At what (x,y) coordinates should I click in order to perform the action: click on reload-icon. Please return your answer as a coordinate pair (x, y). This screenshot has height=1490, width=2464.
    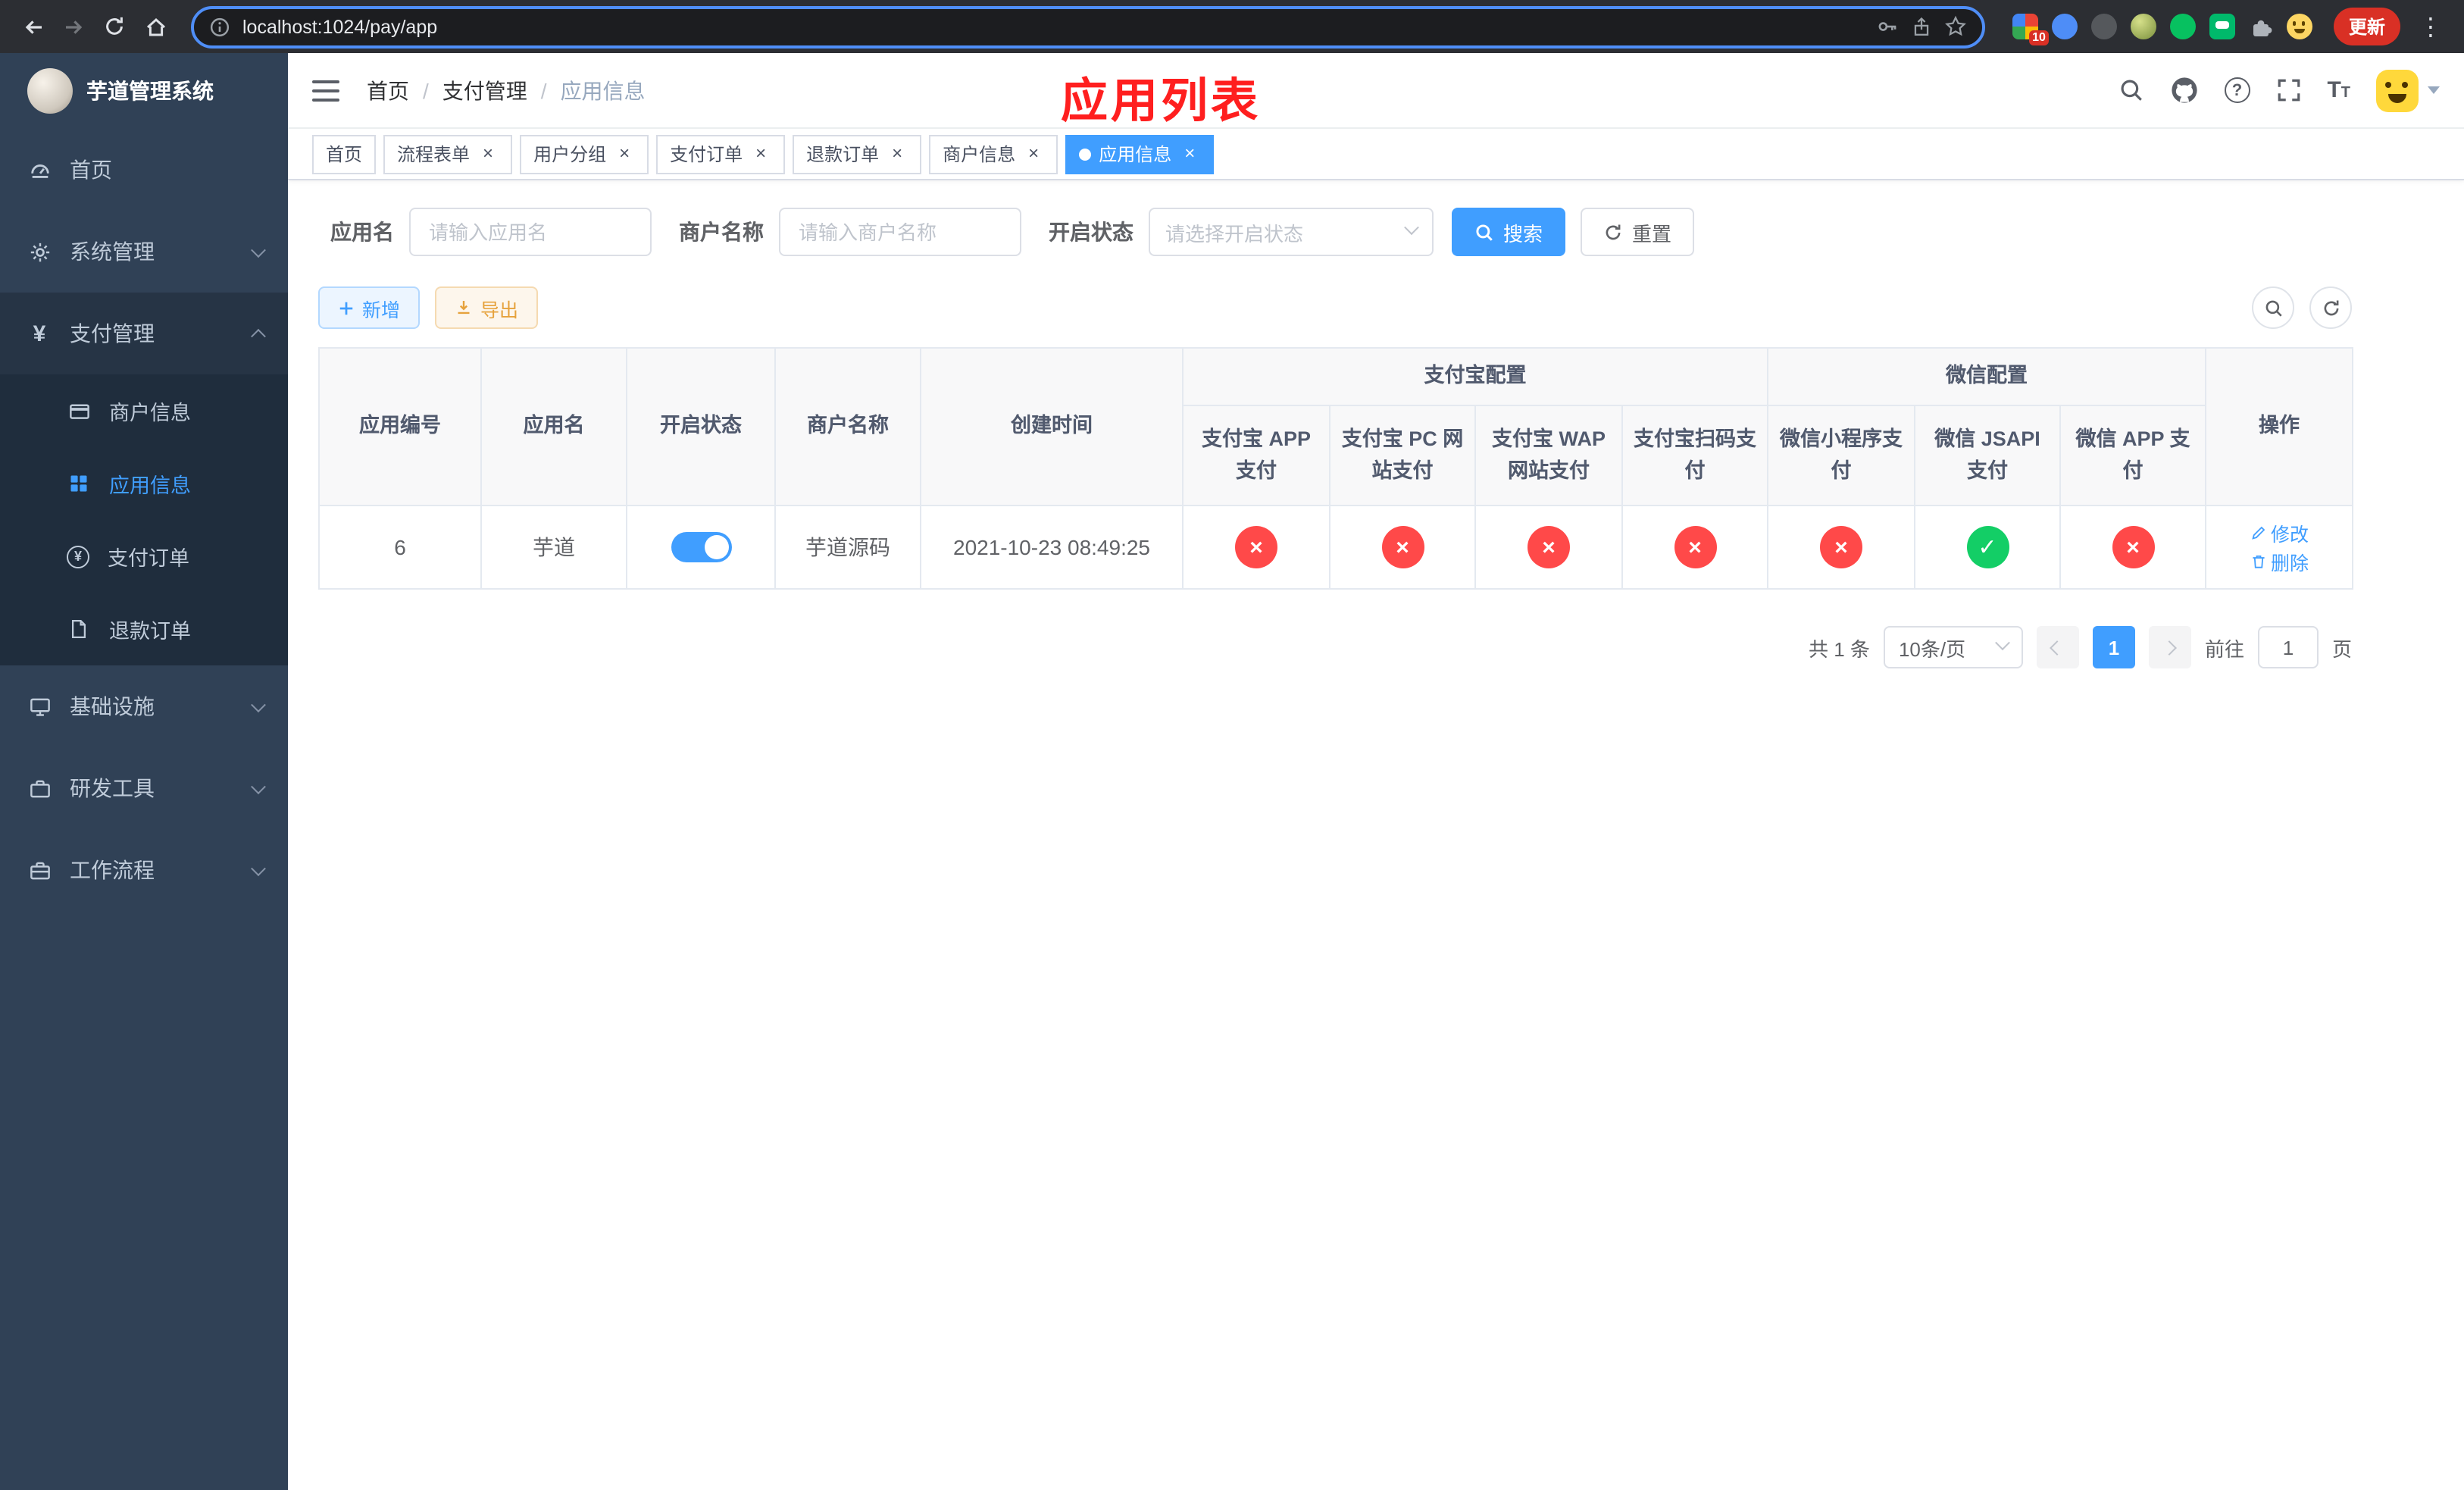
    Looking at the image, I should click on (114, 27).